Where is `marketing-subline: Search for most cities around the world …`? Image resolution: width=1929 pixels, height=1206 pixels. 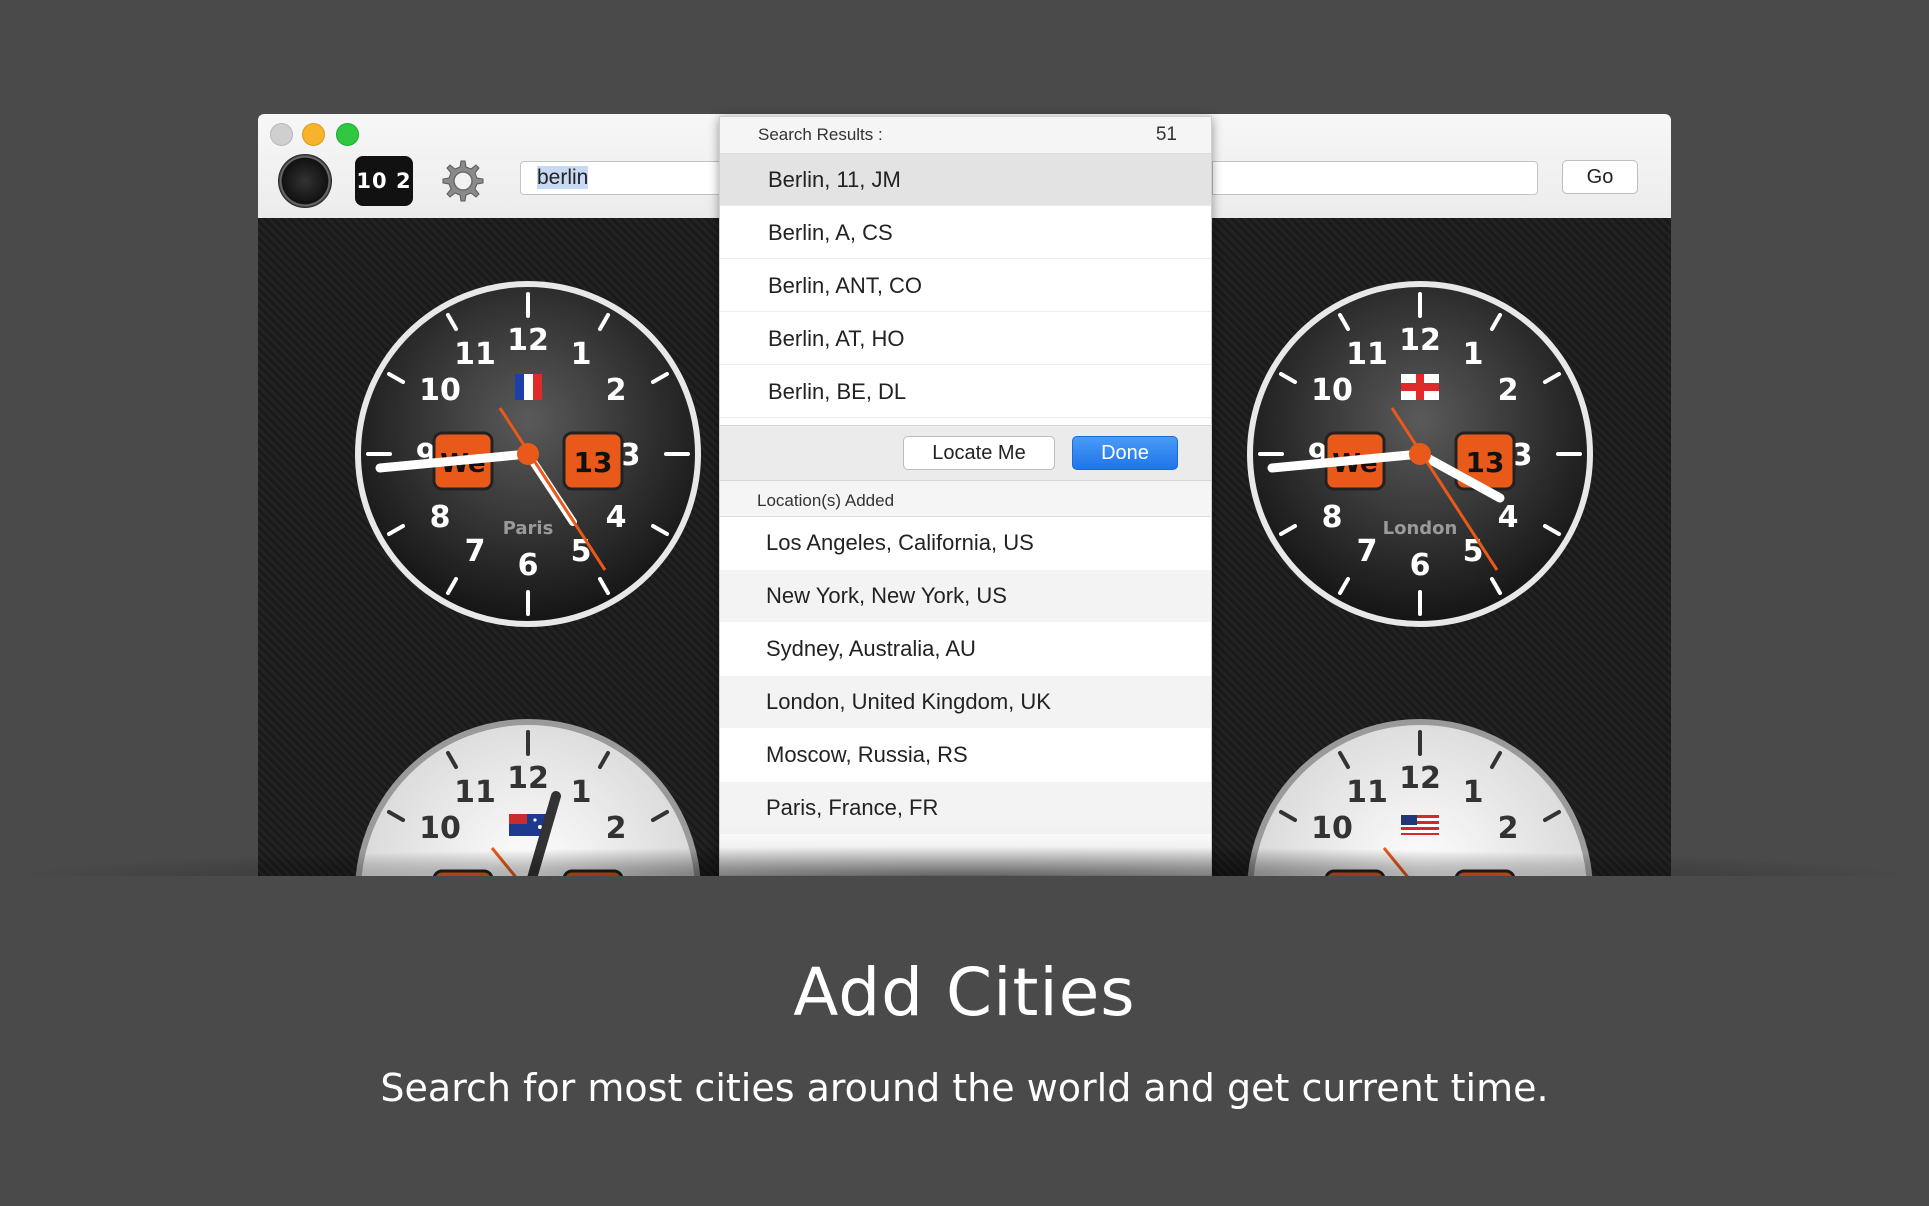 marketing-subline: Search for most cities around the world … is located at coordinates (964, 1088).